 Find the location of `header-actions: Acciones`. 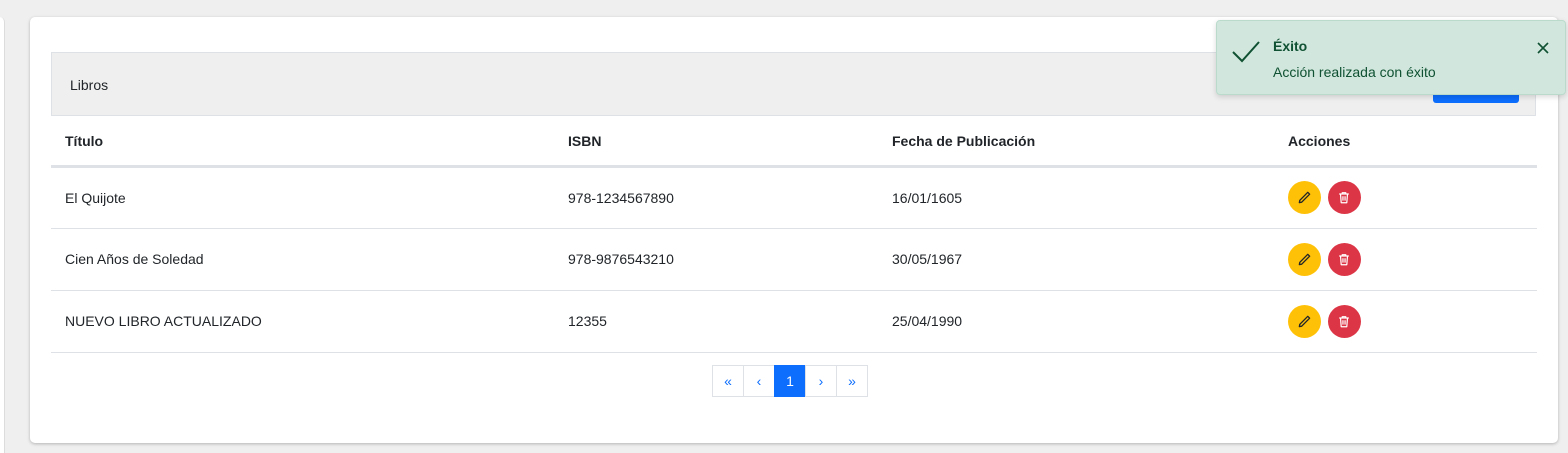

header-actions: Acciones is located at coordinates (1405, 143).